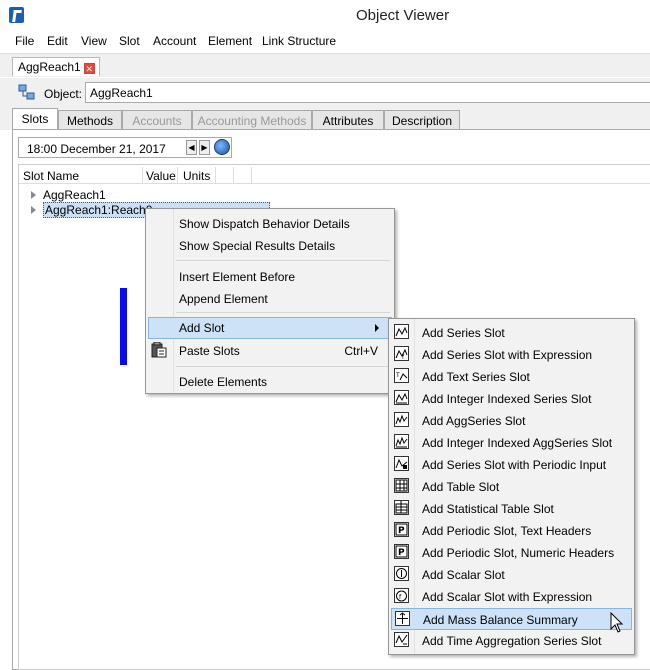  Describe the element at coordinates (257, 246) in the screenshot. I see `menu-item-label: Show Special Results Details` at that location.